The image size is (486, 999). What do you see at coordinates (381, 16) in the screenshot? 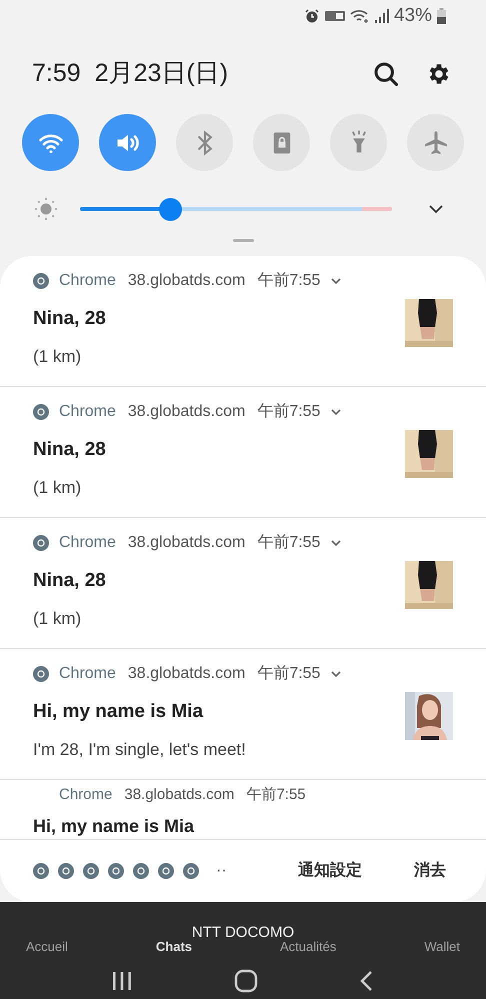
I see `cell-signal-icon` at bounding box center [381, 16].